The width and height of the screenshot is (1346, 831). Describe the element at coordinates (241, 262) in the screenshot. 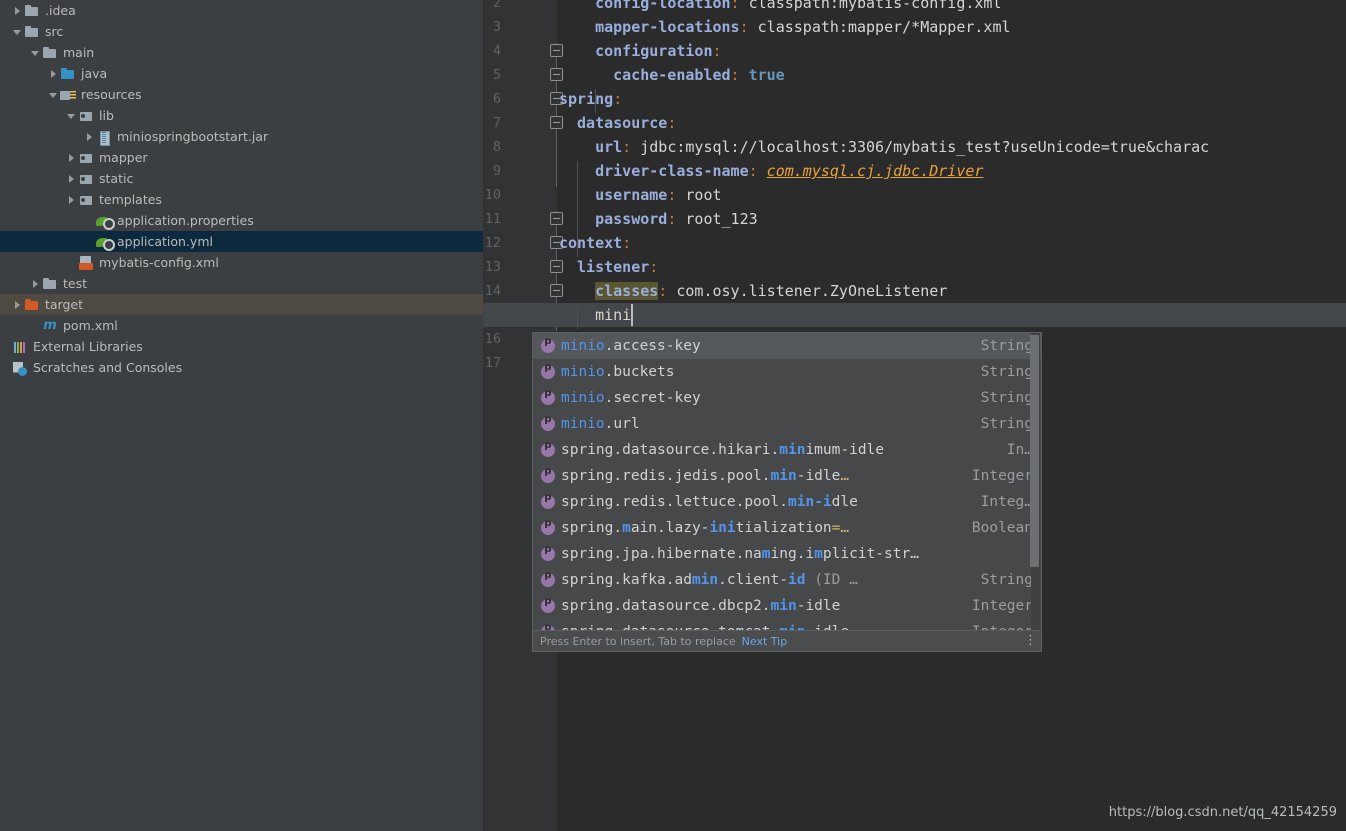

I see `tree-item-mybatis-config-xml: mybatis-config.xml` at that location.